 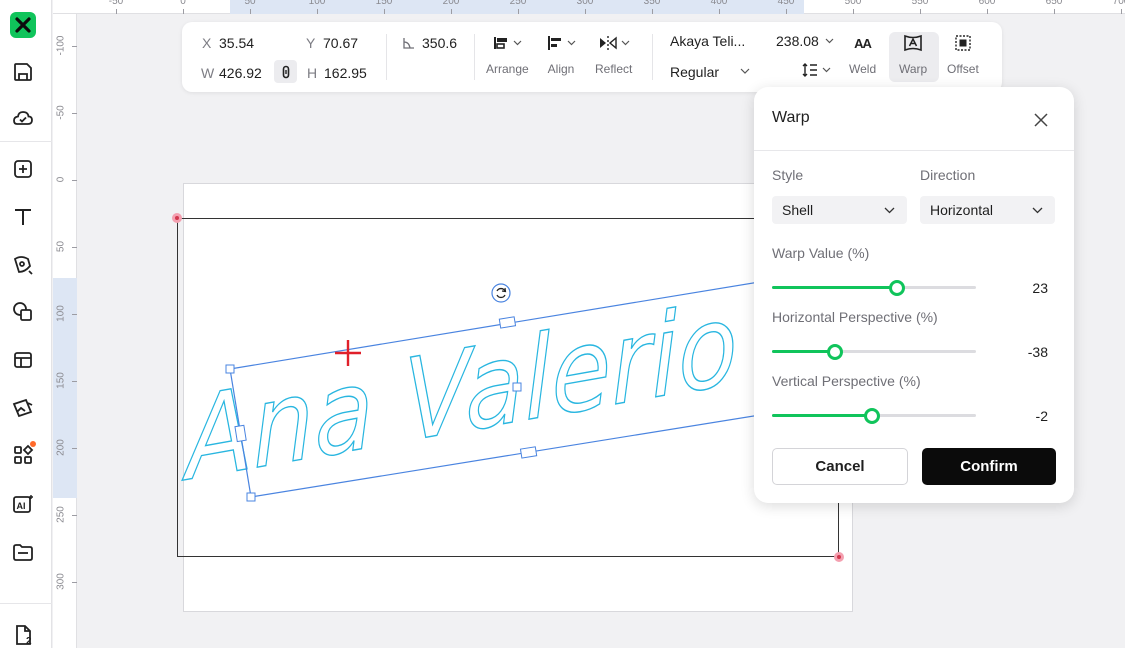 What do you see at coordinates (809, 70) in the screenshot?
I see `line-spacing-icon` at bounding box center [809, 70].